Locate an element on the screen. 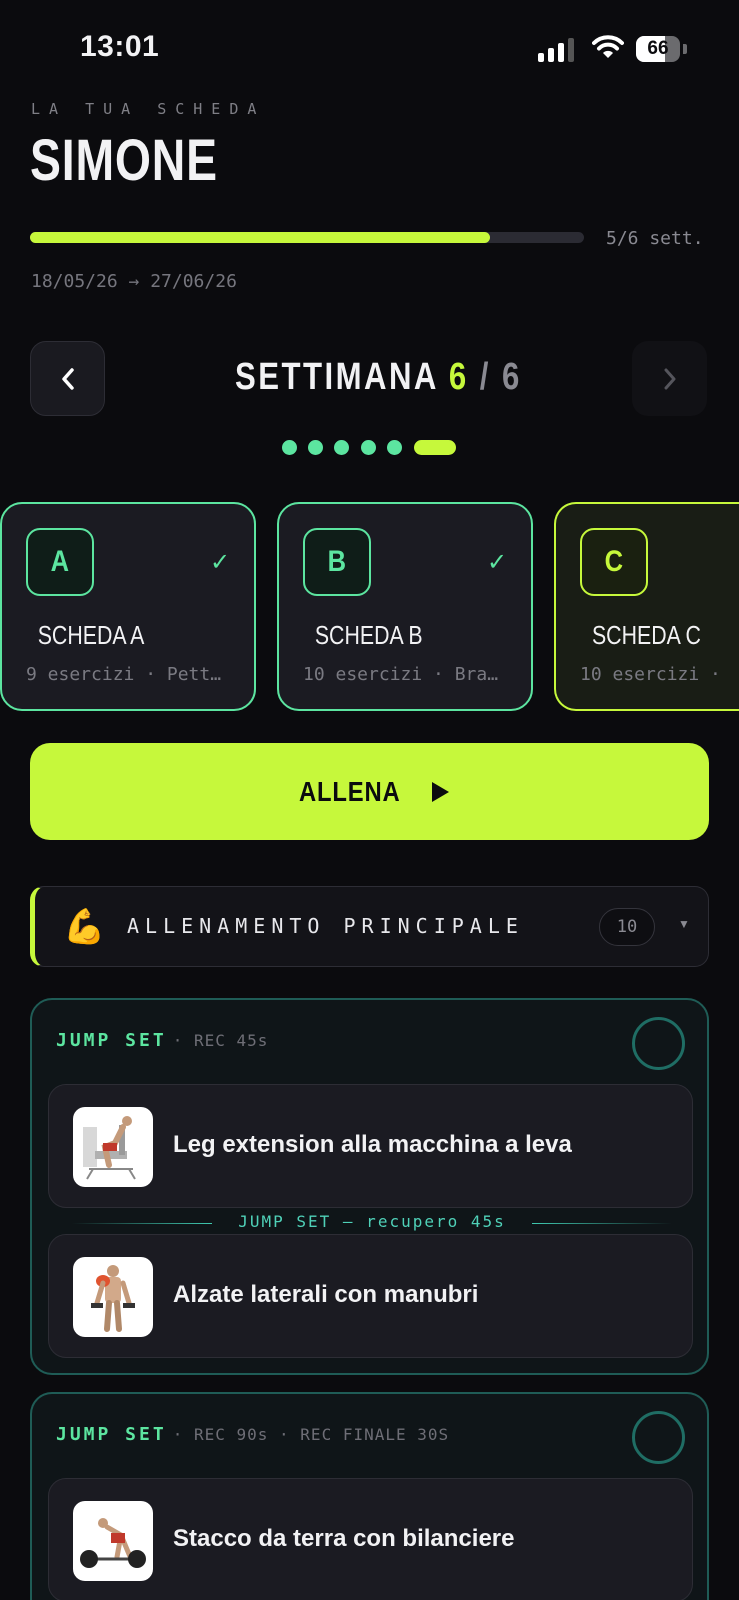  week-dot-active is located at coordinates (435, 447).